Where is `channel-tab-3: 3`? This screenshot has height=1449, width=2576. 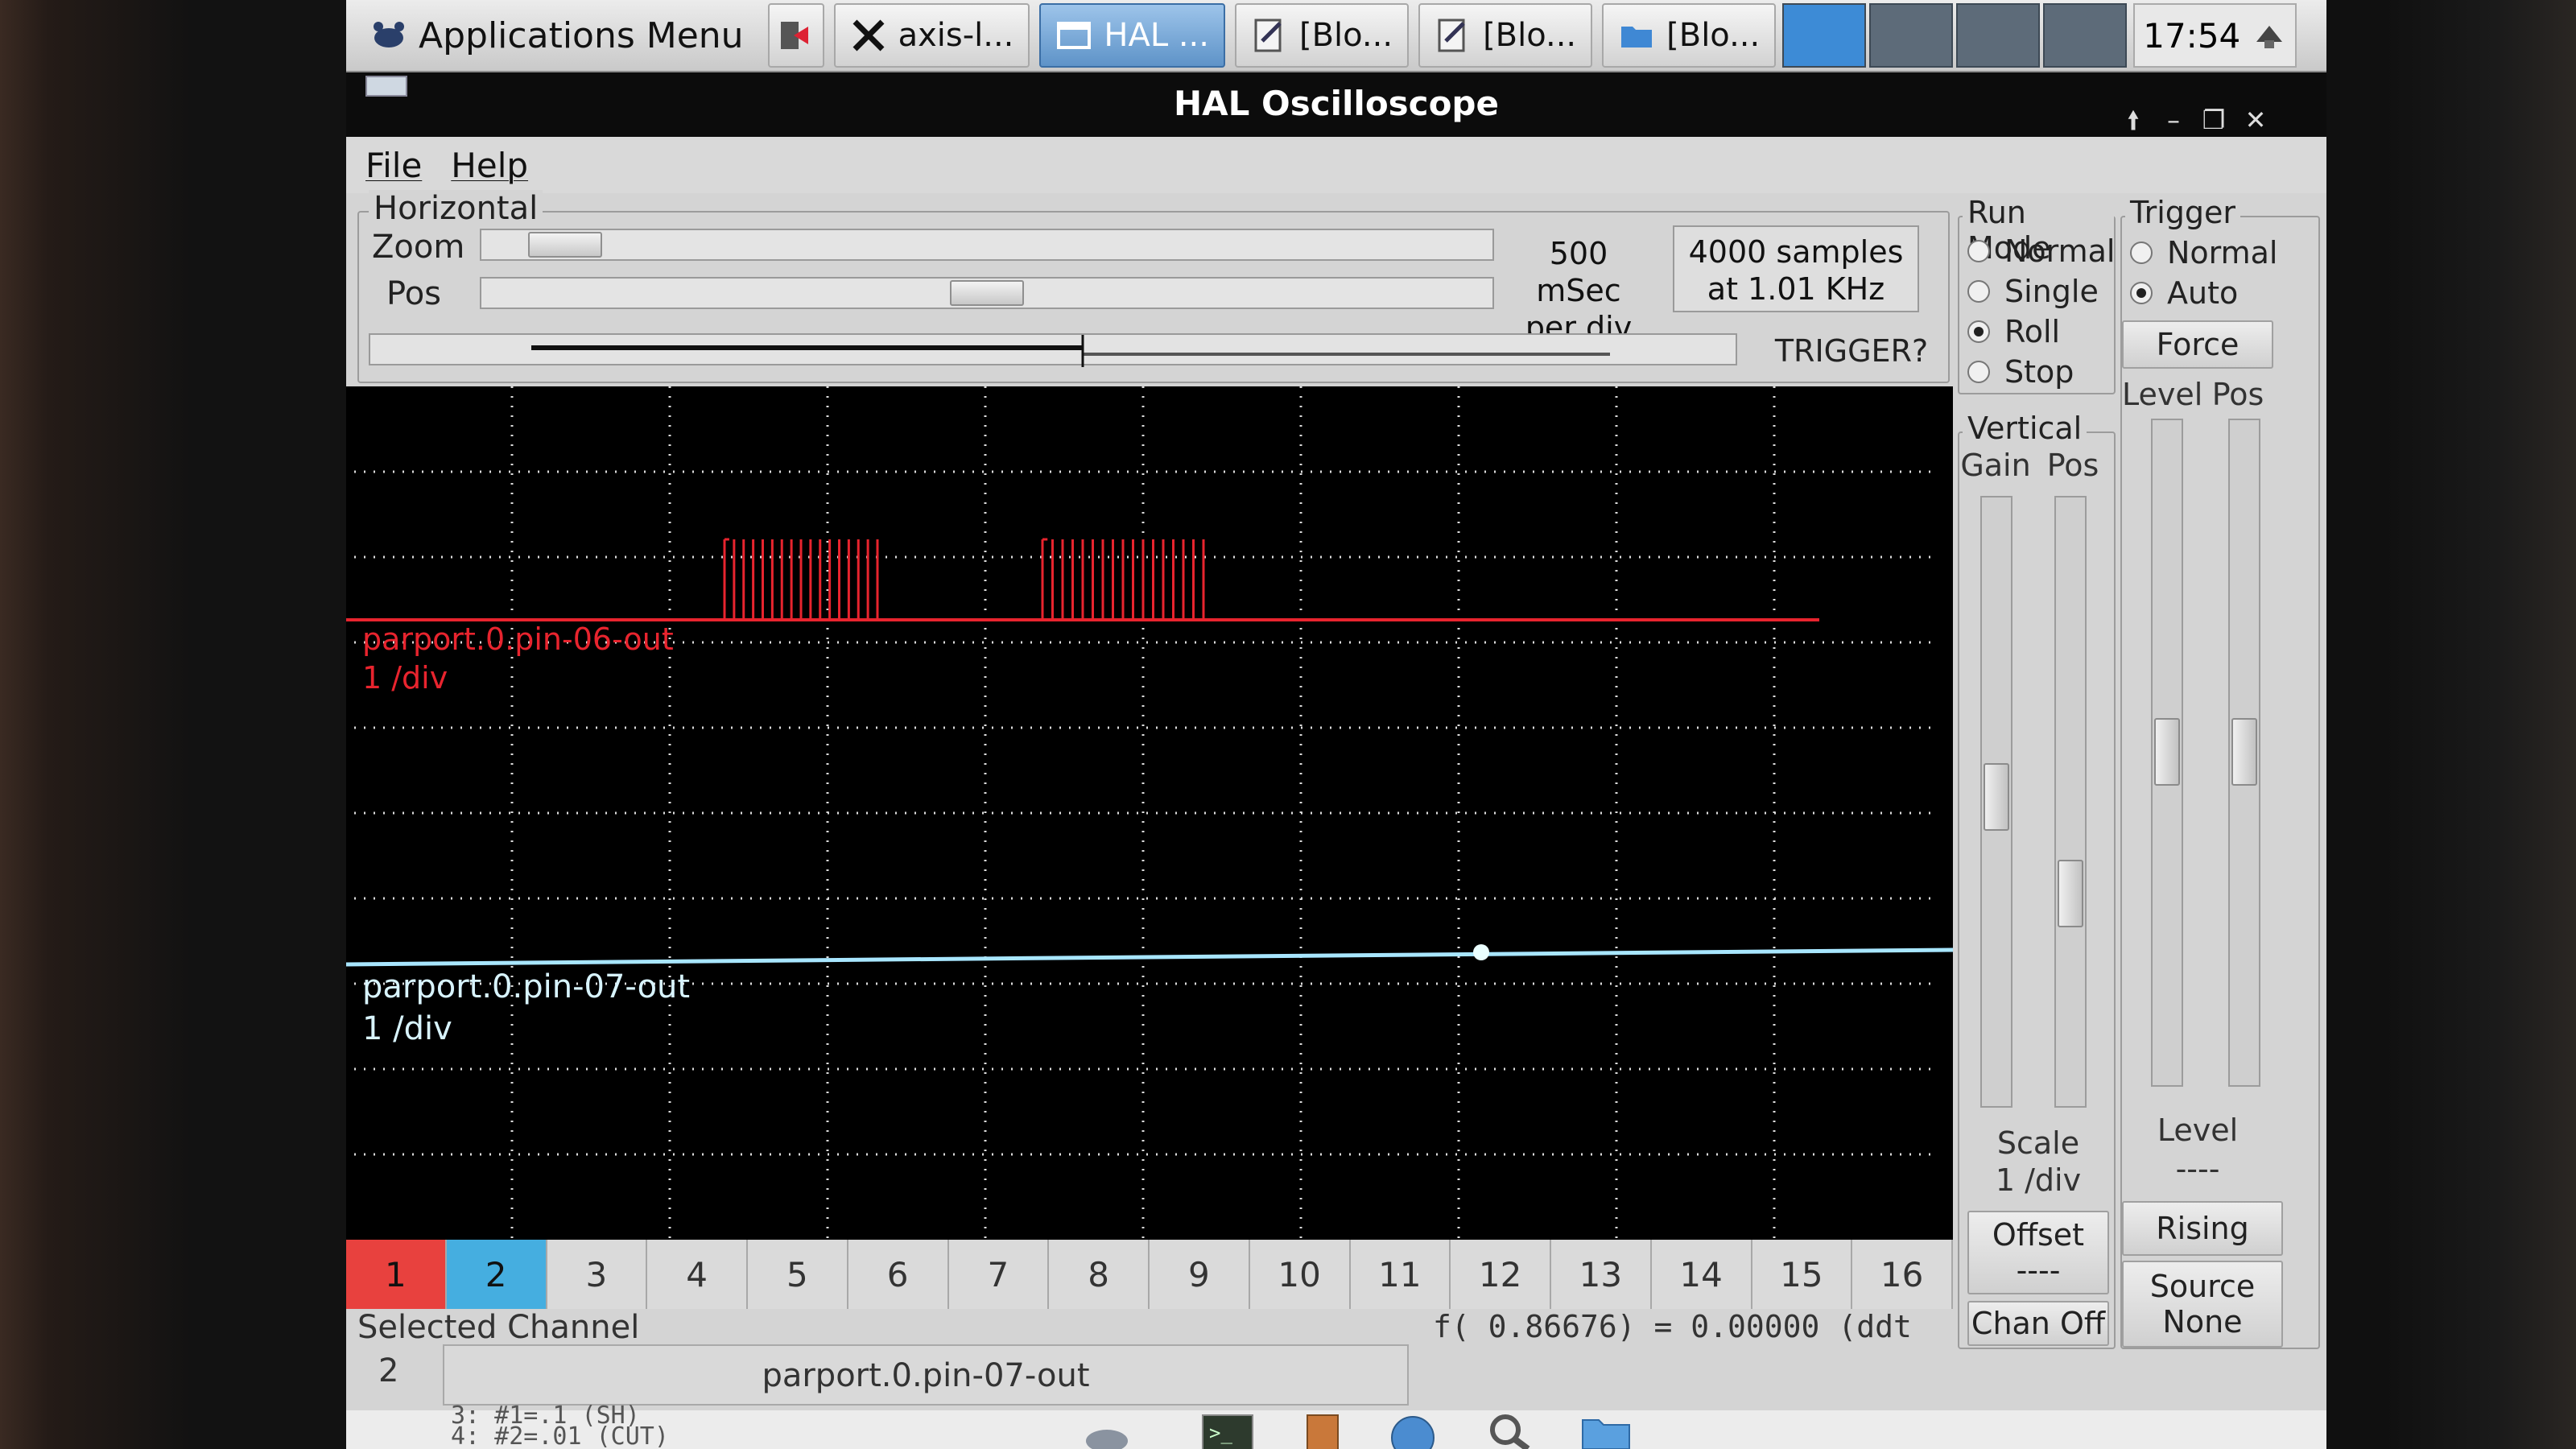
channel-tab-3: 3 is located at coordinates (597, 1274).